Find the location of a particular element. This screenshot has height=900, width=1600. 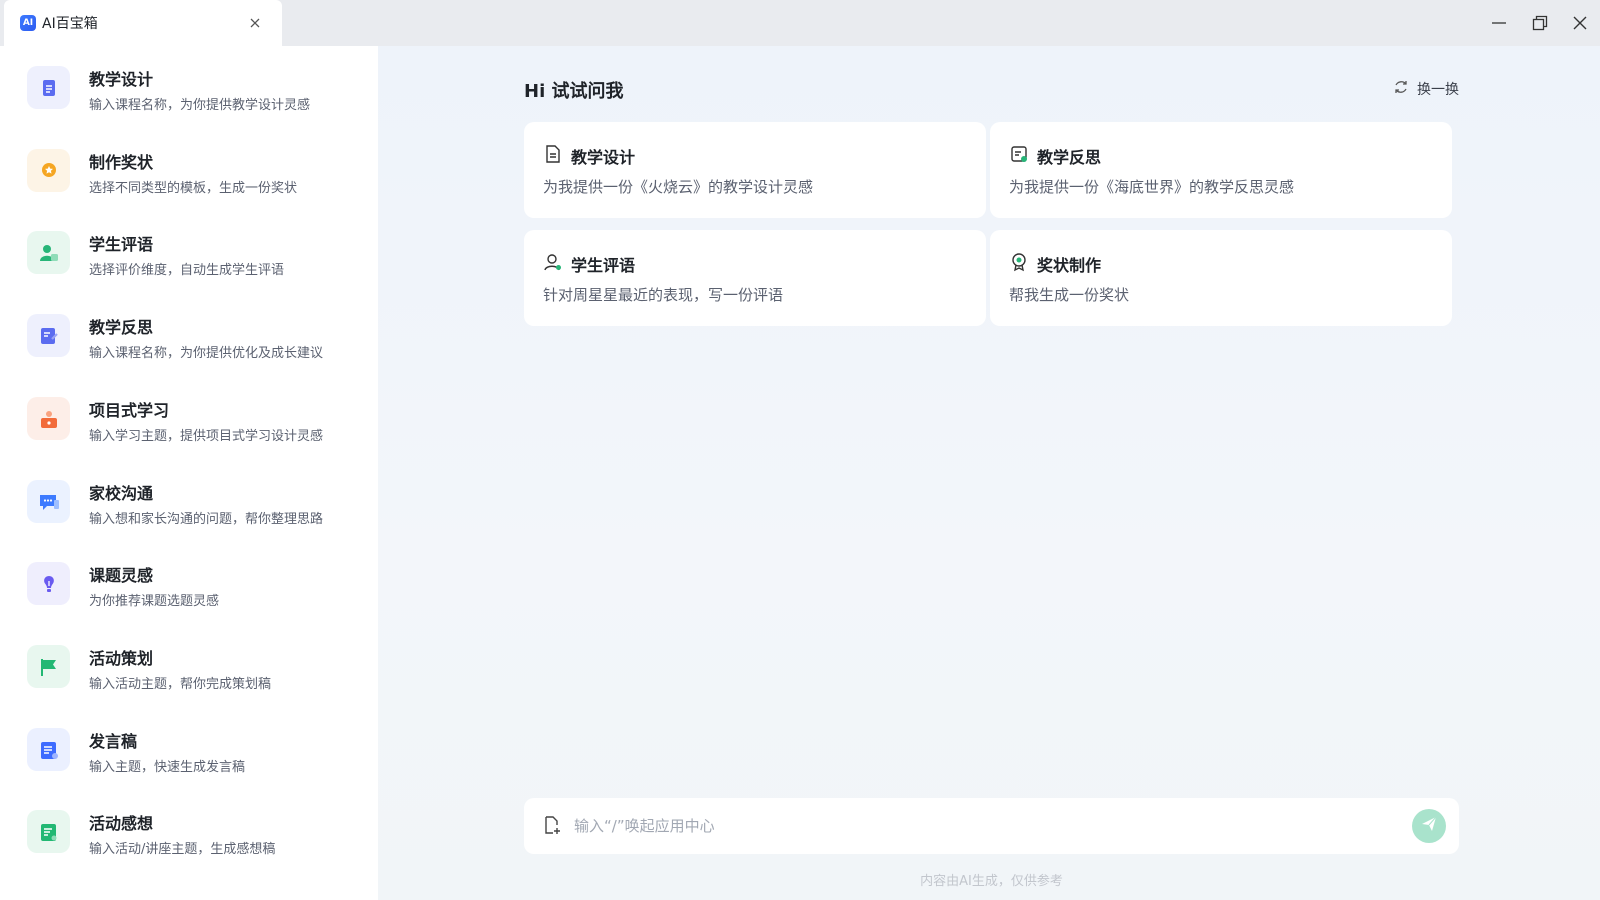

card-desc: 为我提供一份《火烧云》的教学设计灵感 is located at coordinates (678, 187).